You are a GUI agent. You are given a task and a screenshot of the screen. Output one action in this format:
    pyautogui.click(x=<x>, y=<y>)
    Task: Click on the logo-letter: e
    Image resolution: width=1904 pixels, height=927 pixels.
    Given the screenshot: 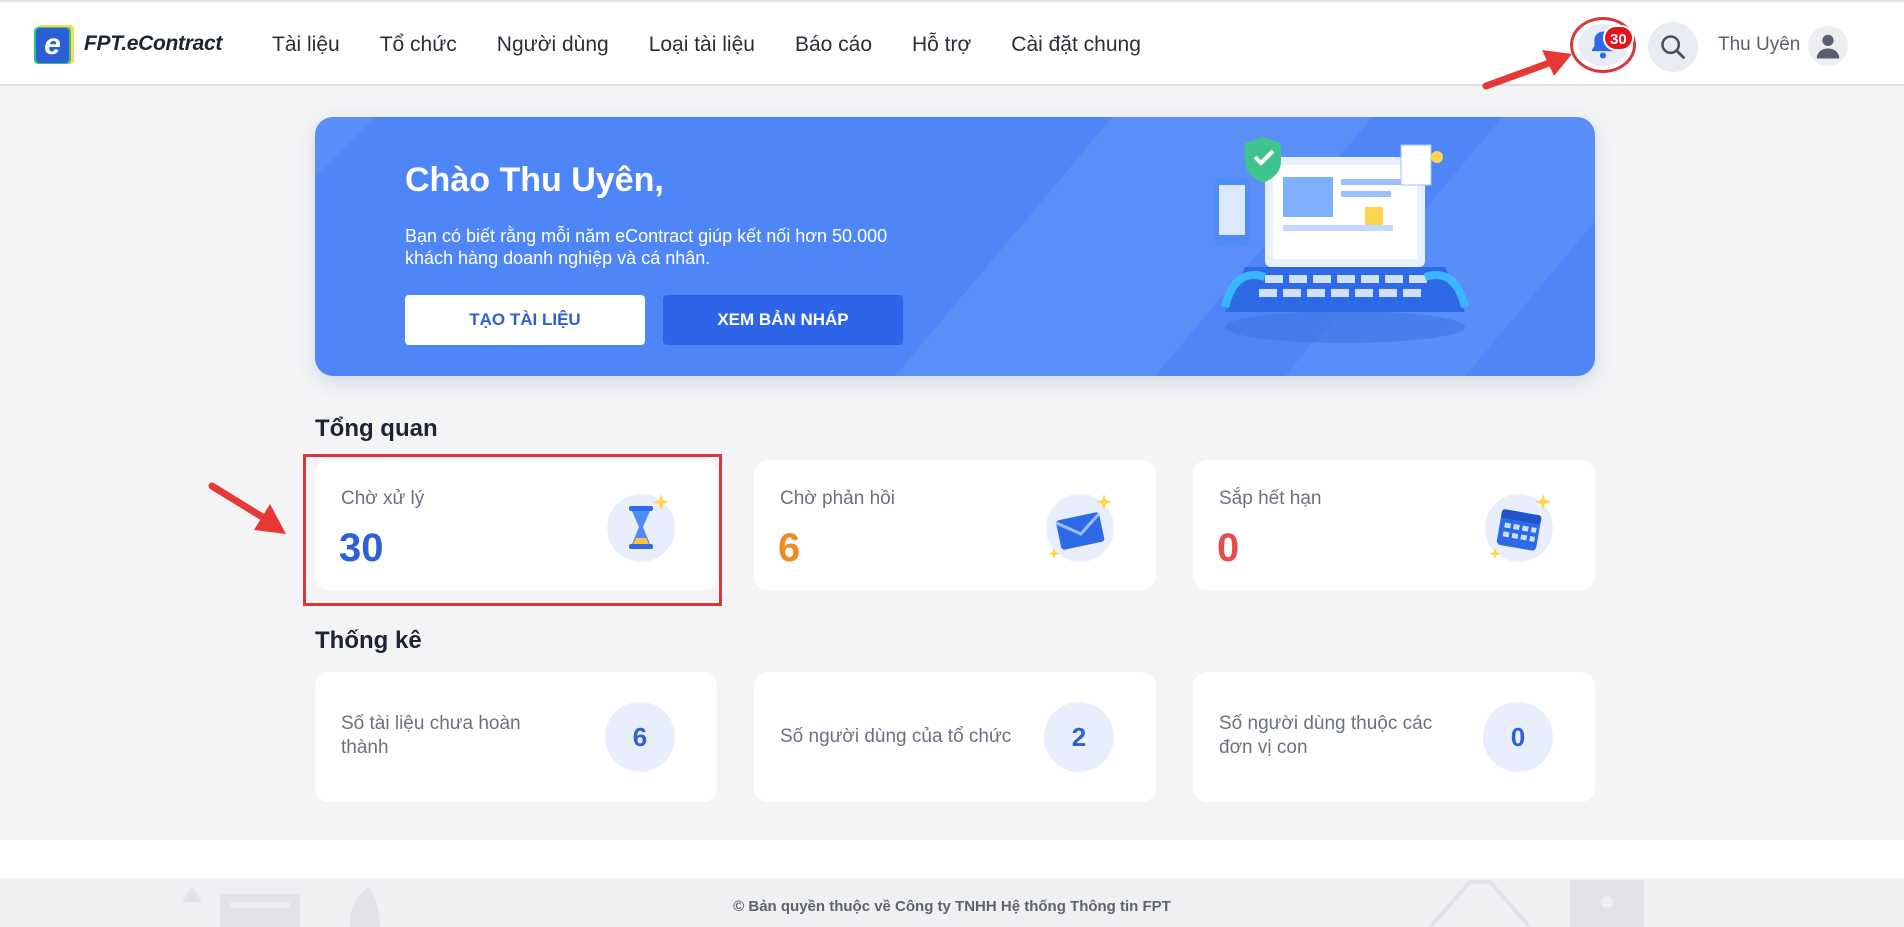 What is the action you would take?
    pyautogui.click(x=52, y=45)
    